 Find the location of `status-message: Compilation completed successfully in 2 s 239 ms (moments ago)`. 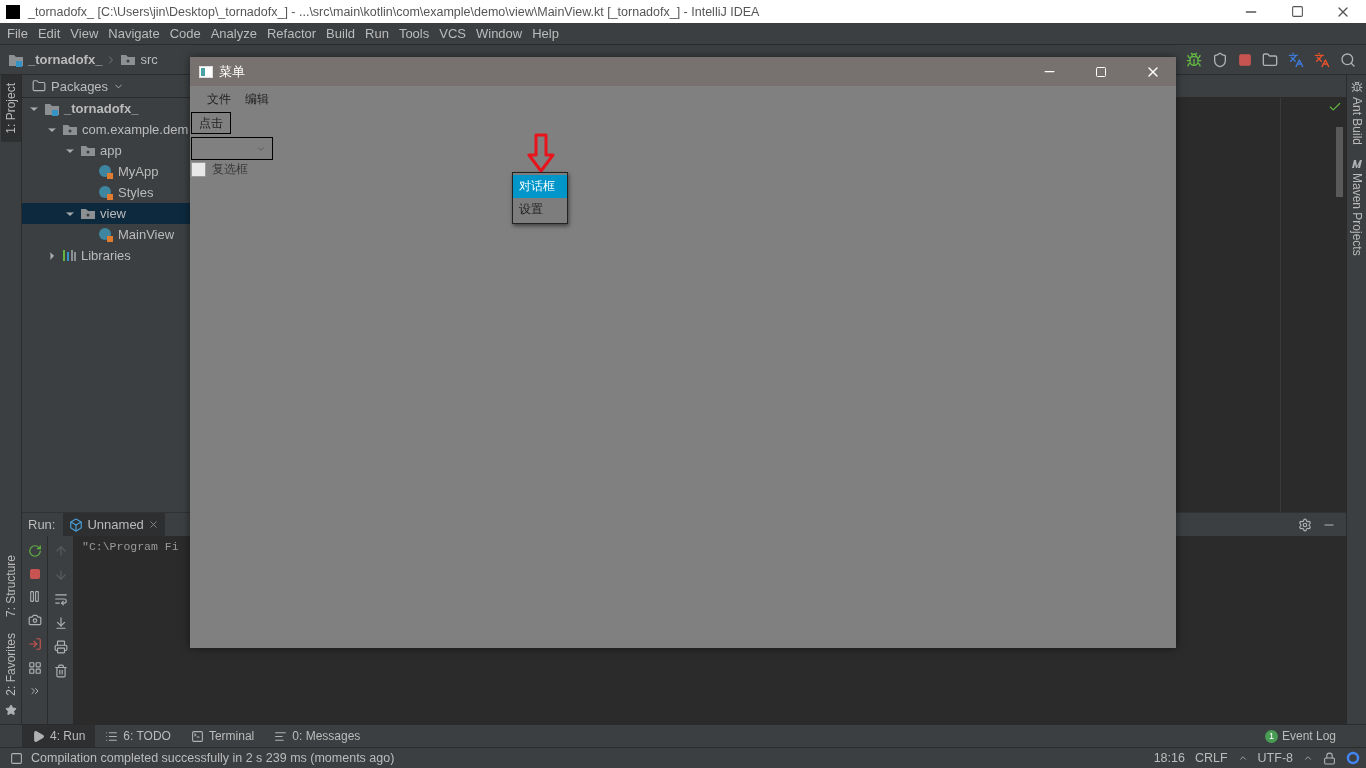

status-message: Compilation completed successfully in 2 s 239 ms (moments ago) is located at coordinates (213, 758).